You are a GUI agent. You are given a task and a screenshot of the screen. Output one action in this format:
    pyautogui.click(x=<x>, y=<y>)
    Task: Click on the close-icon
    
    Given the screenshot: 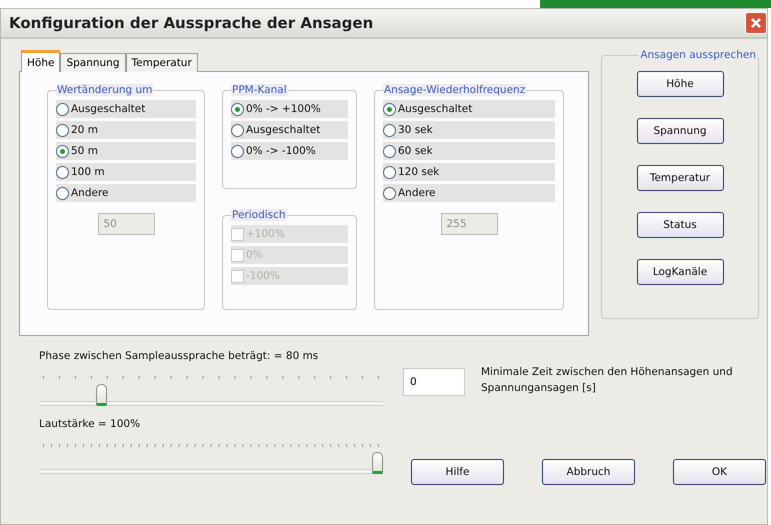 What is the action you would take?
    pyautogui.click(x=756, y=23)
    